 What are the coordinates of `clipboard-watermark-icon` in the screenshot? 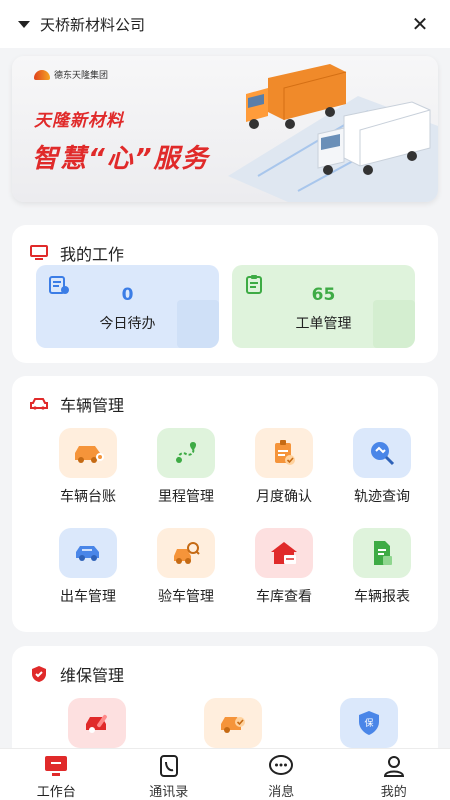 It's located at (394, 324).